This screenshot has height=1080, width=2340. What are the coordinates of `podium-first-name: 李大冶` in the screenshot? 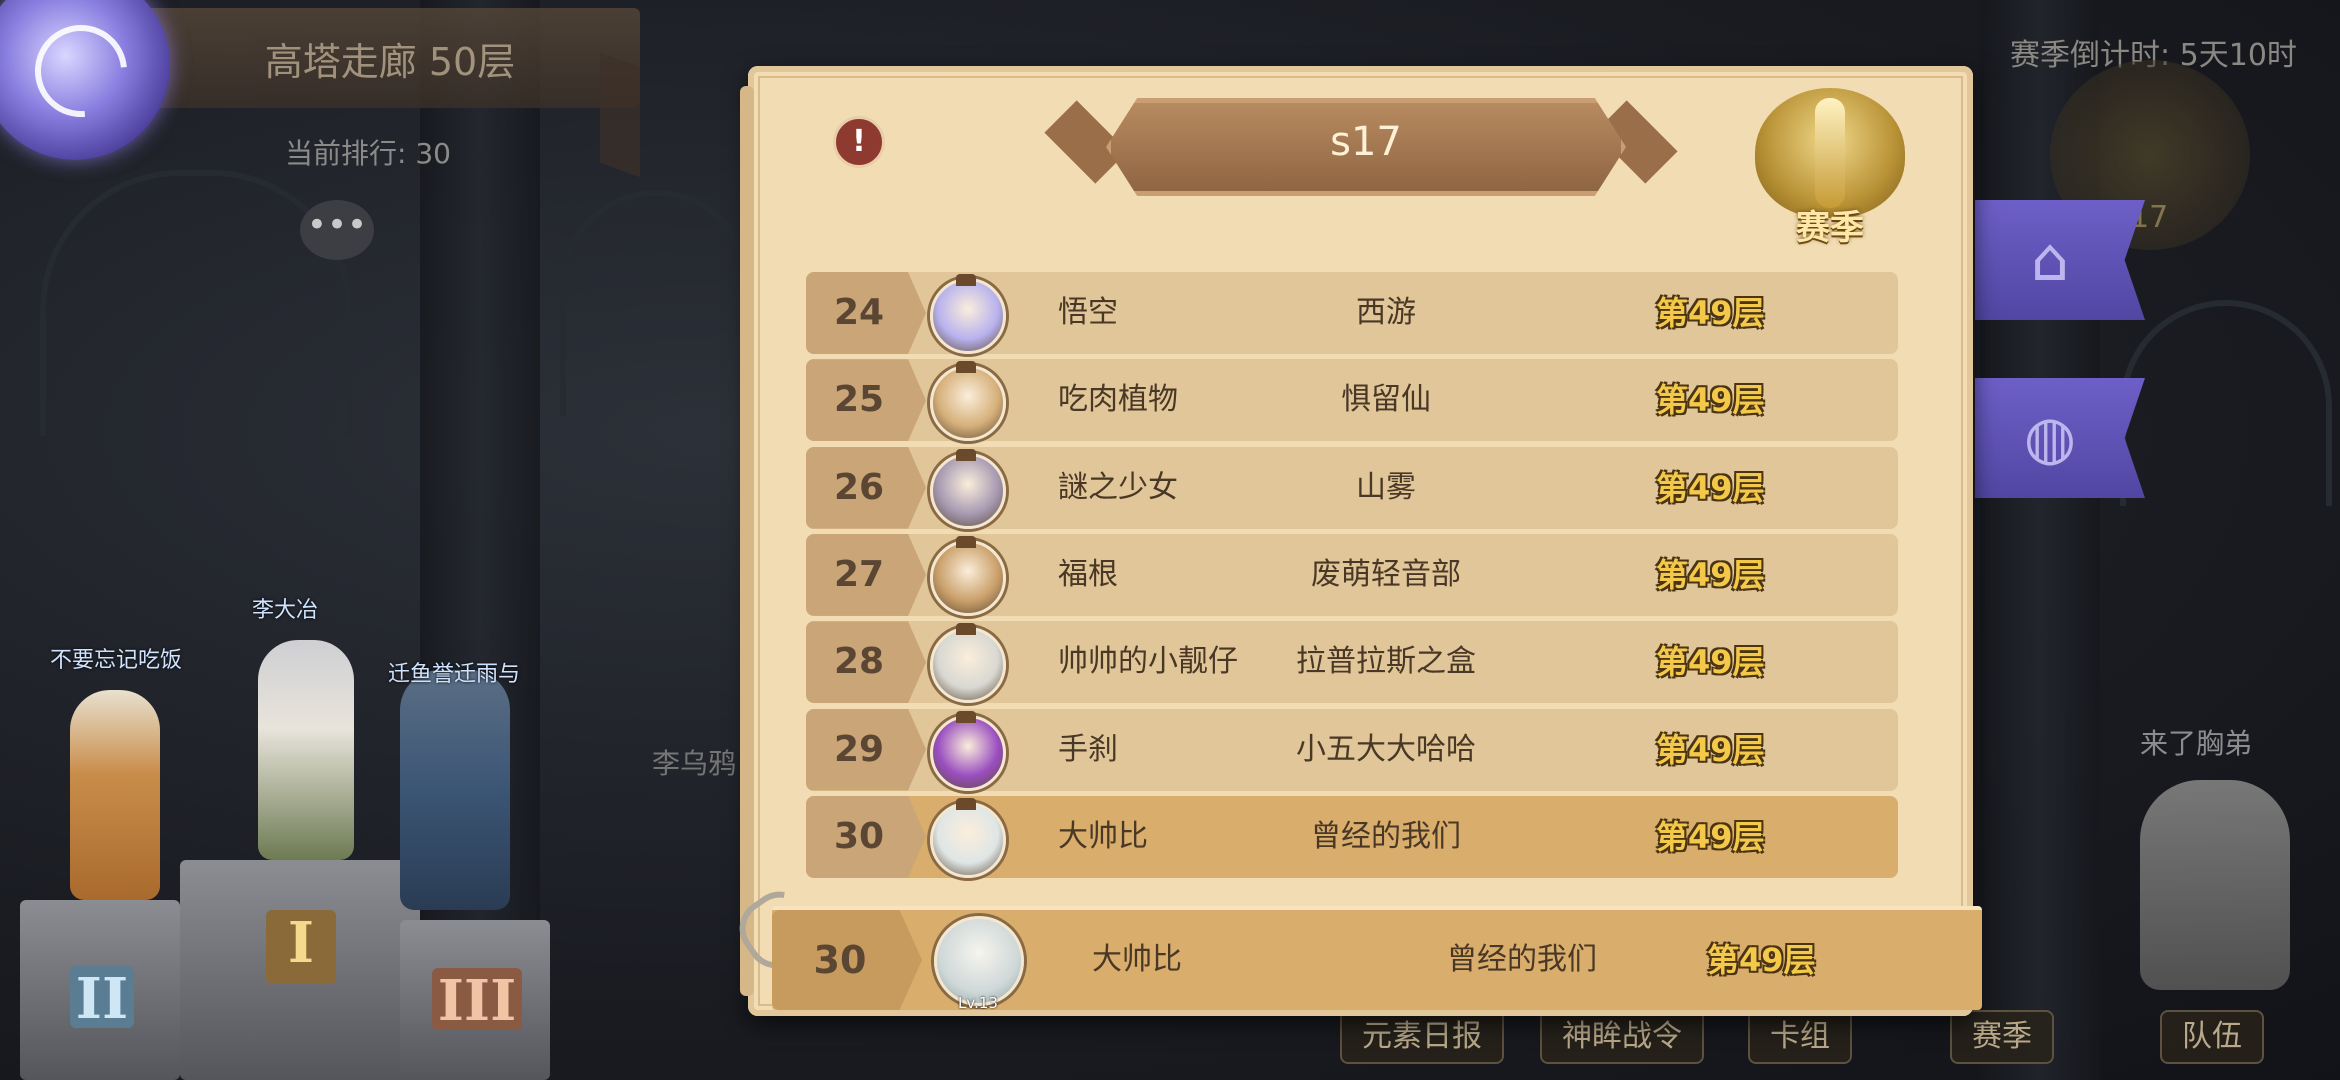 It's located at (285, 610).